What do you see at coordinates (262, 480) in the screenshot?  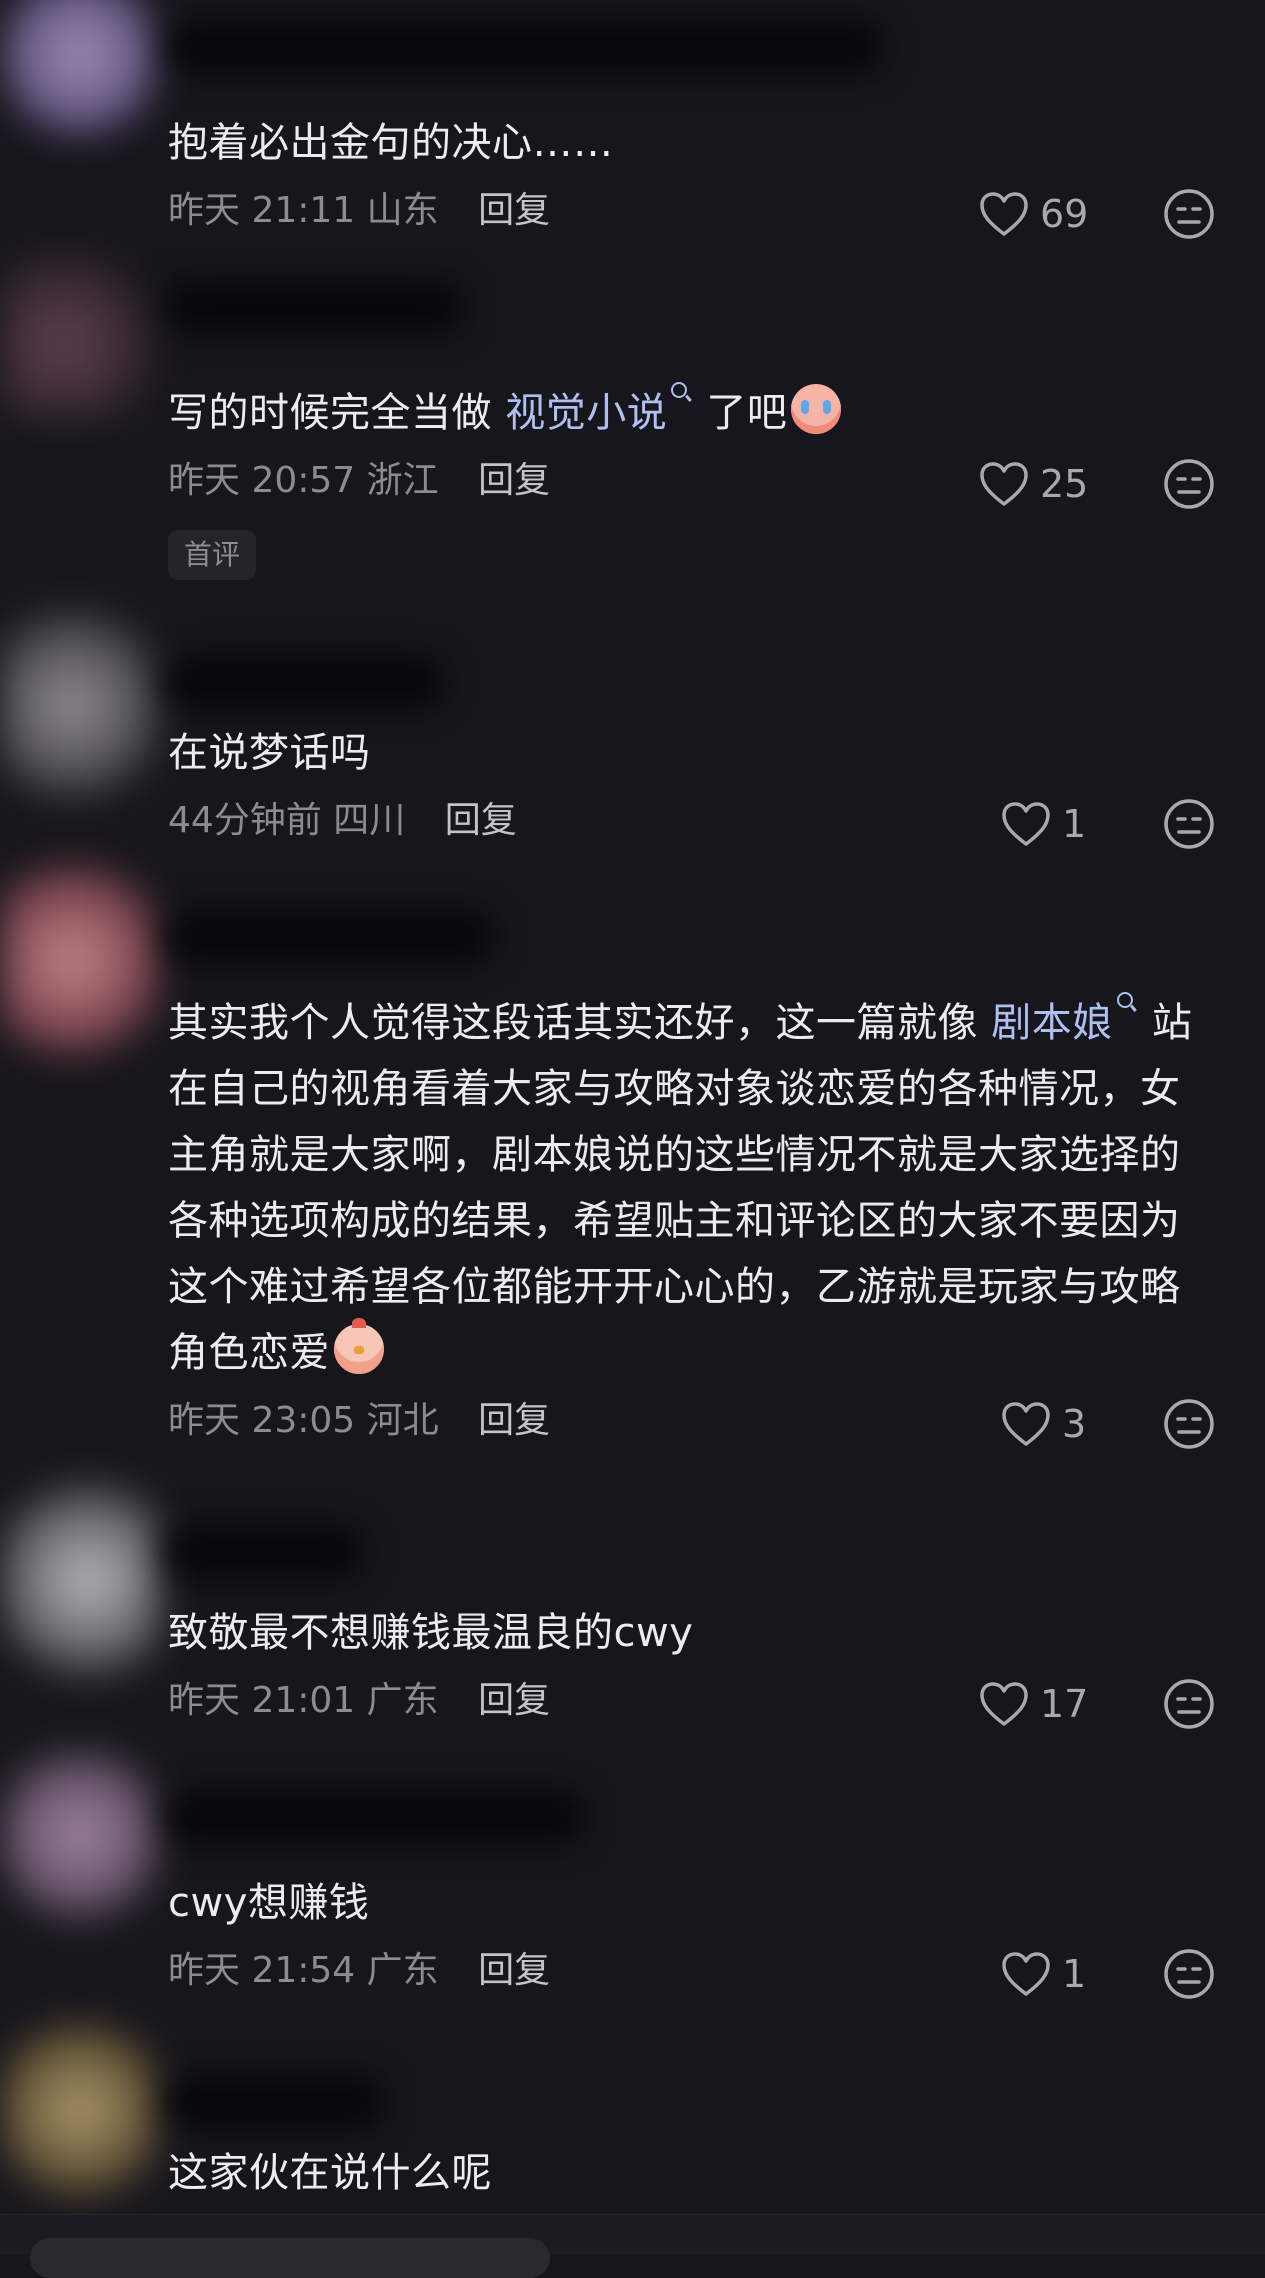 I see `comment-time: 昨天 20:57` at bounding box center [262, 480].